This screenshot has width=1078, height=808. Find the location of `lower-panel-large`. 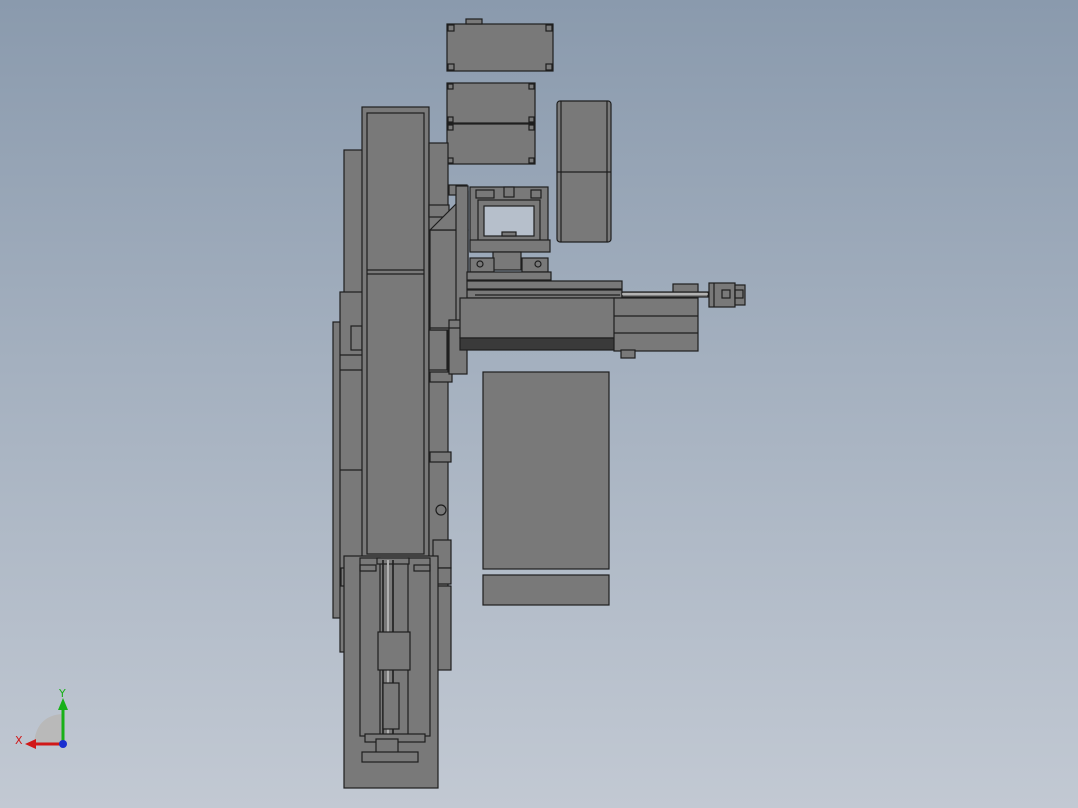

lower-panel-large is located at coordinates (546, 470).